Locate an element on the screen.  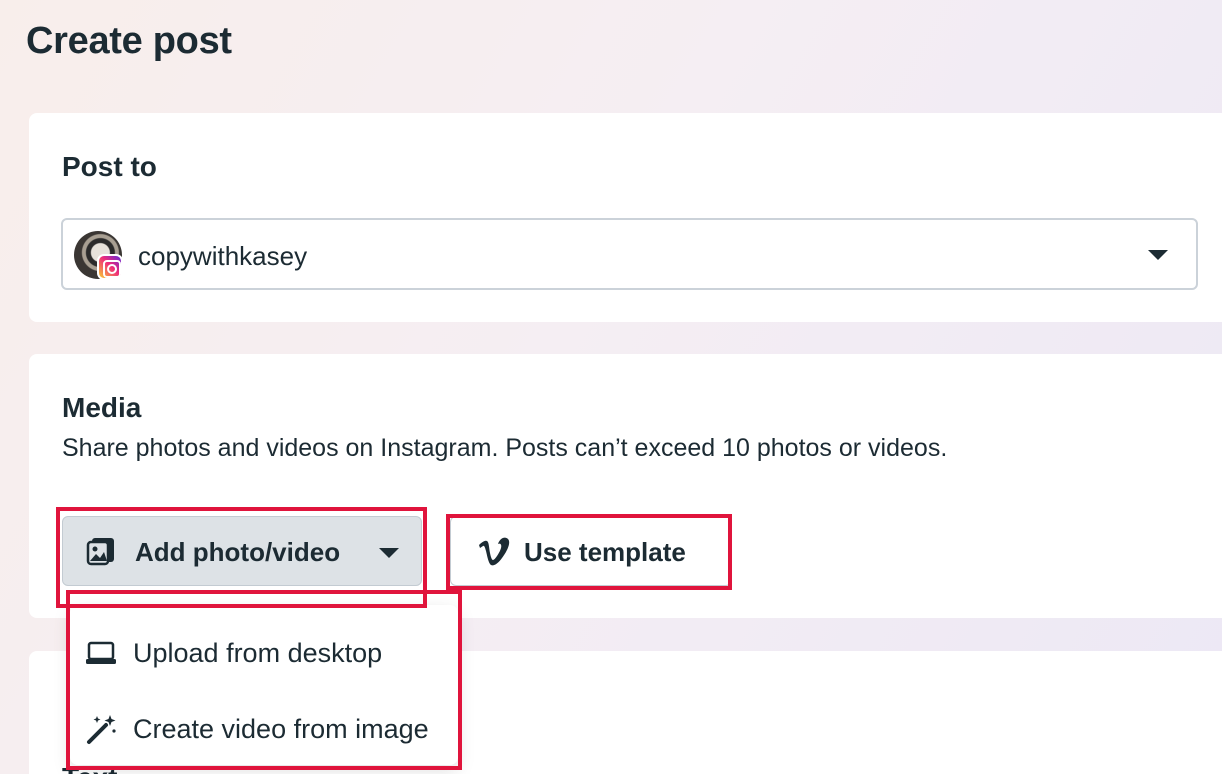
photo-icon is located at coordinates (100, 552).